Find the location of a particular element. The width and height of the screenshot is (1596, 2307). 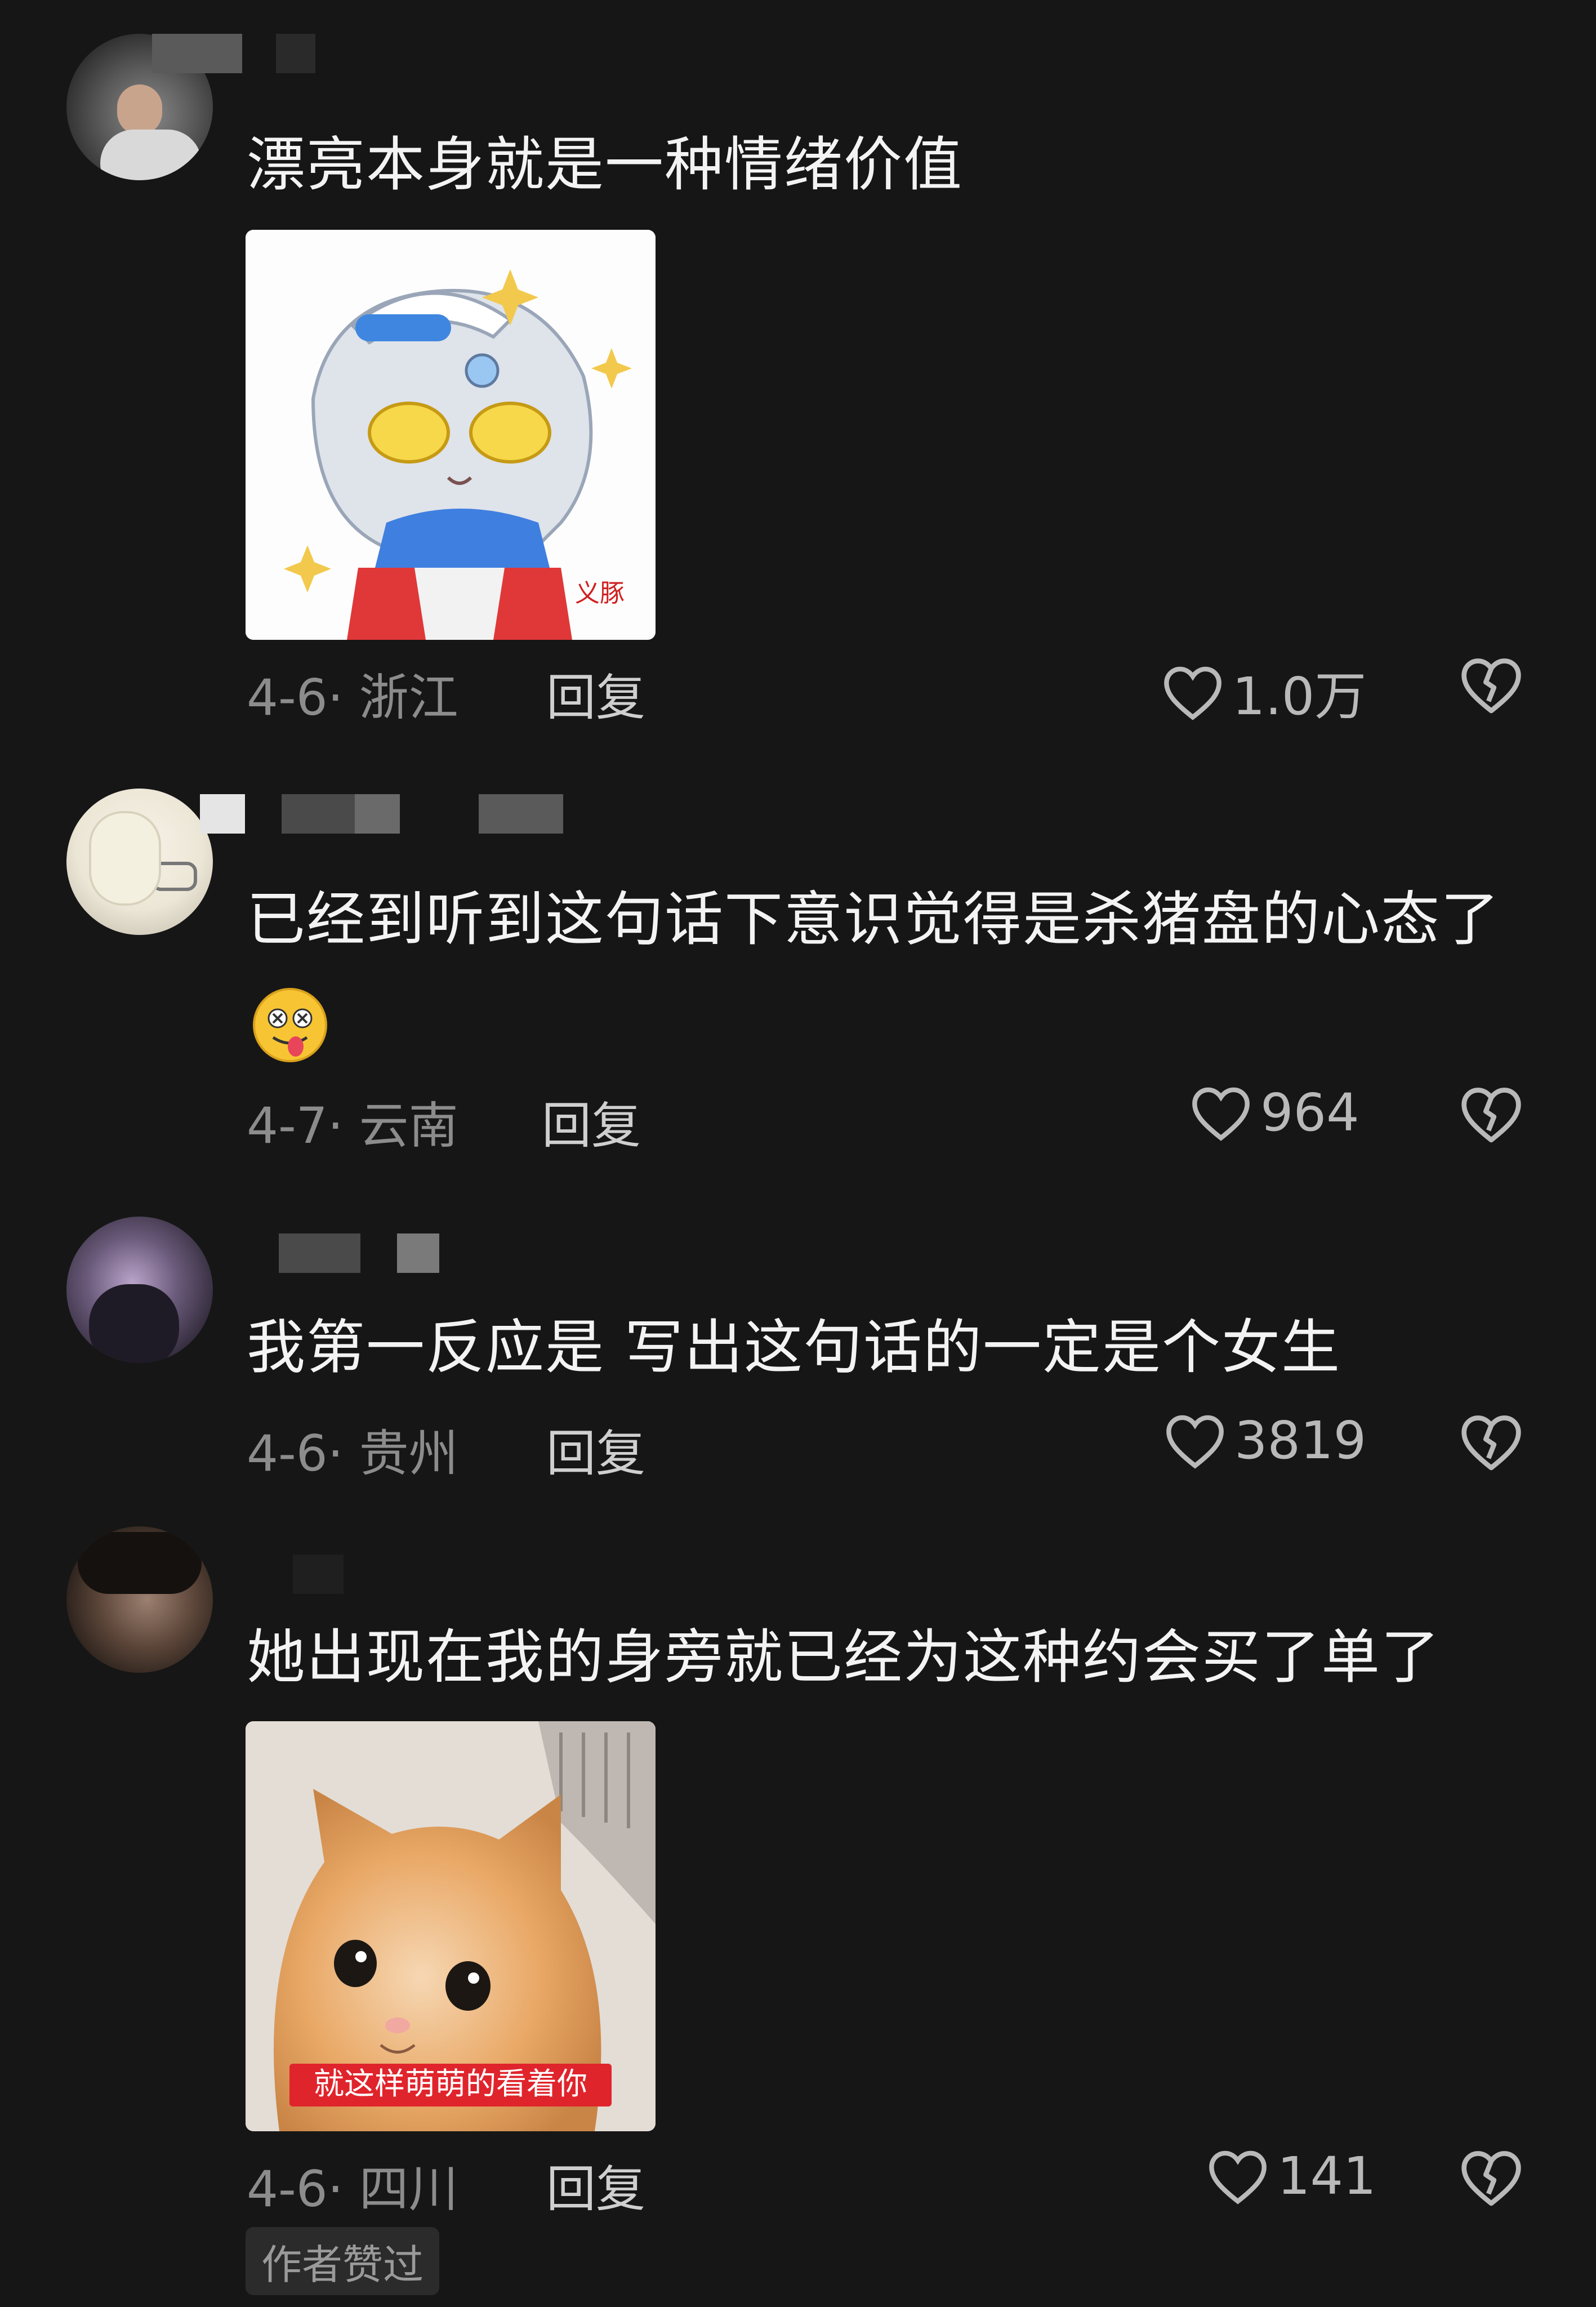

comment-date-location: 4-6· 四川 is located at coordinates (352, 2189).